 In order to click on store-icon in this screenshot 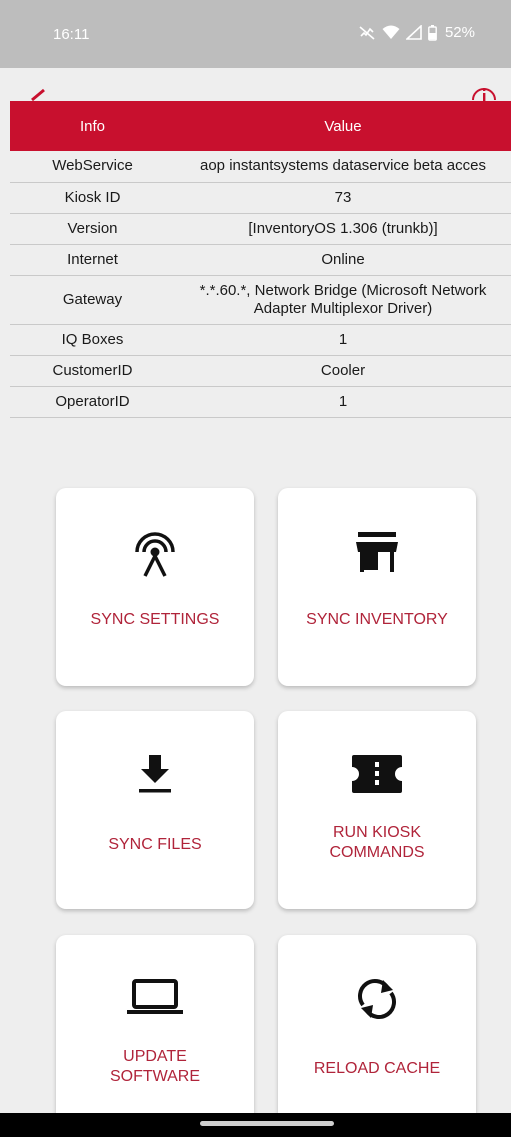, I will do `click(377, 553)`.